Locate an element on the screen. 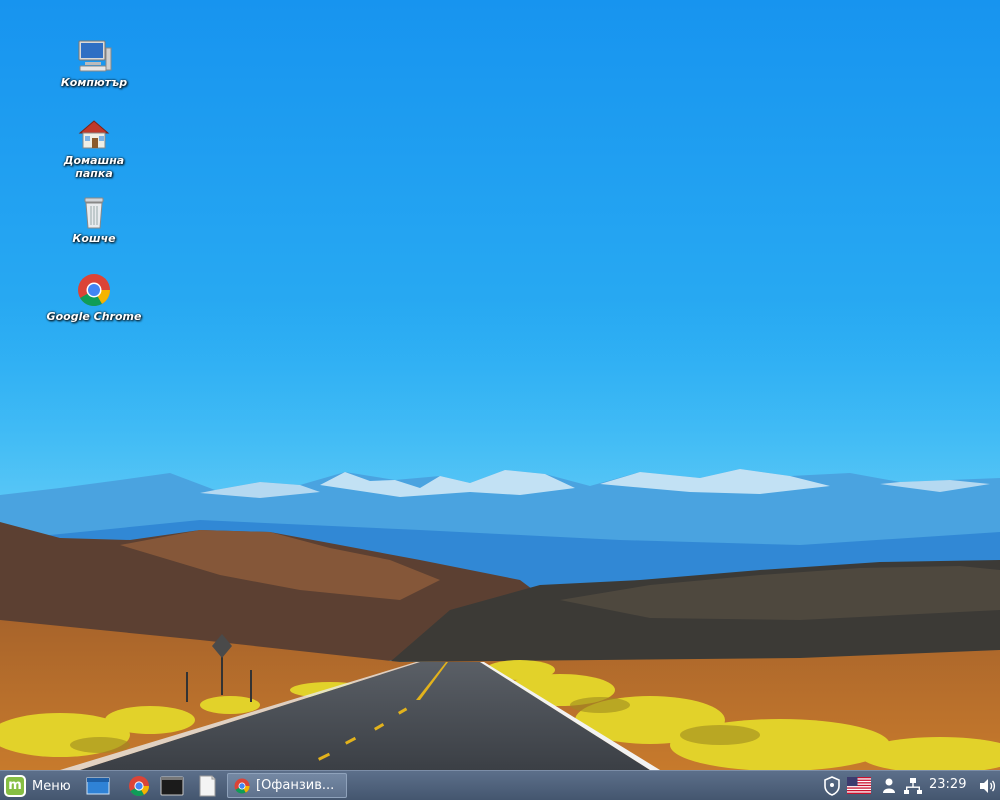  shield-icon is located at coordinates (832, 786).